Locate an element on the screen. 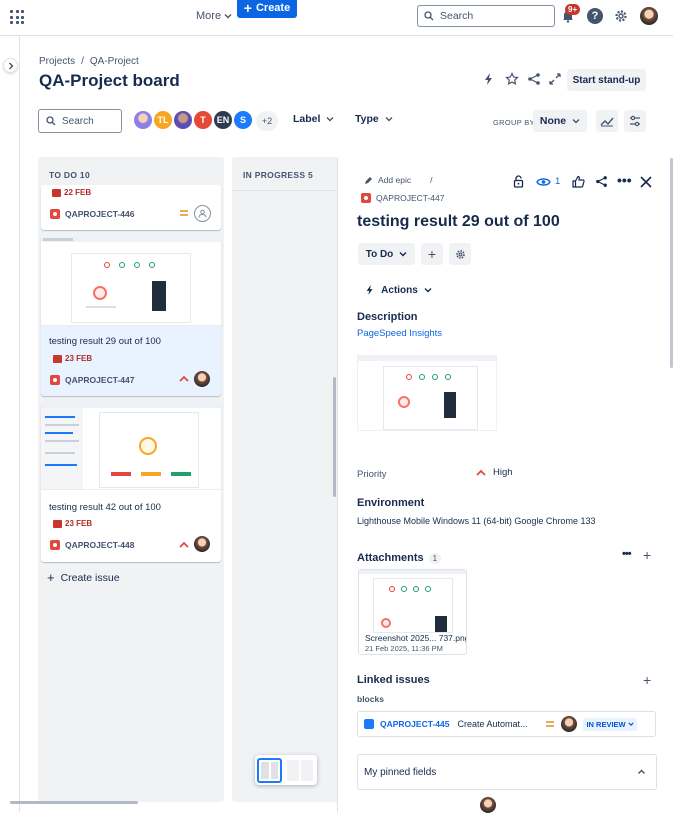  avatar-filter: S is located at coordinates (243, 120).